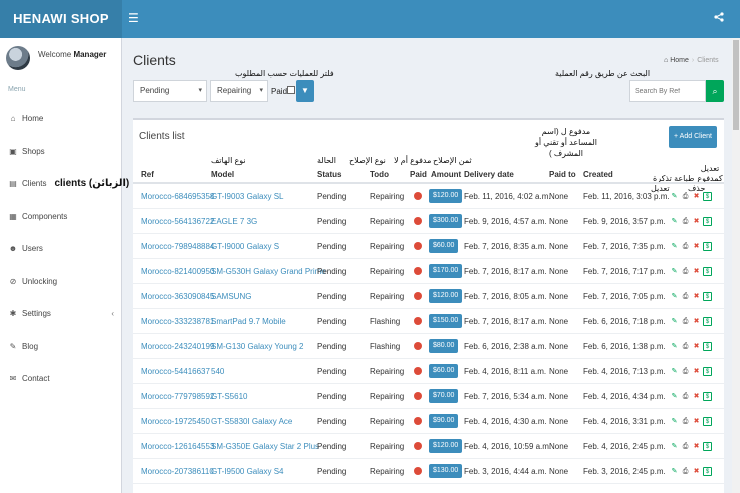  I want to click on col-paid-to: Paid to, so click(562, 174).